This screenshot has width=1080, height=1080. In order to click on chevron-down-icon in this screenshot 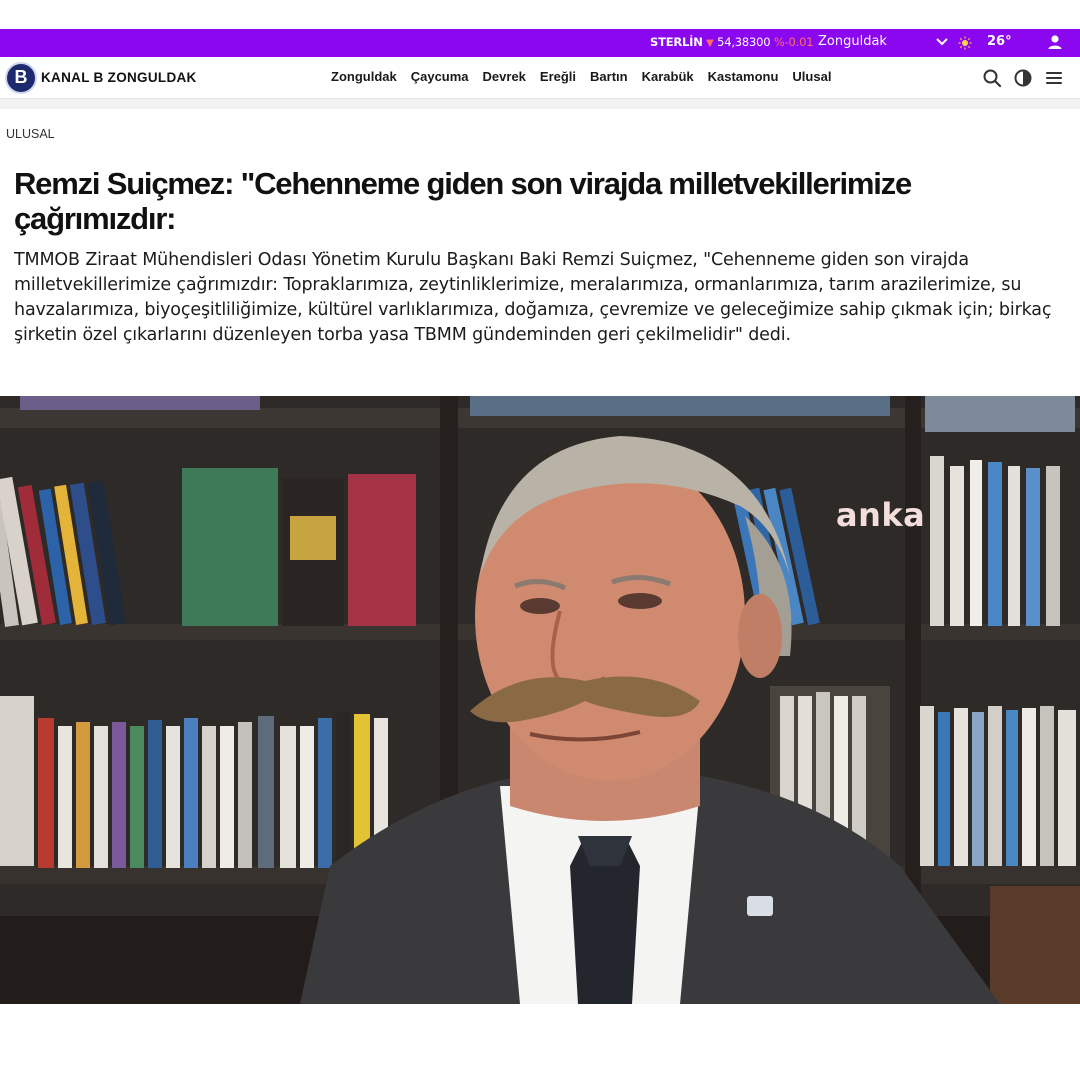, I will do `click(942, 42)`.